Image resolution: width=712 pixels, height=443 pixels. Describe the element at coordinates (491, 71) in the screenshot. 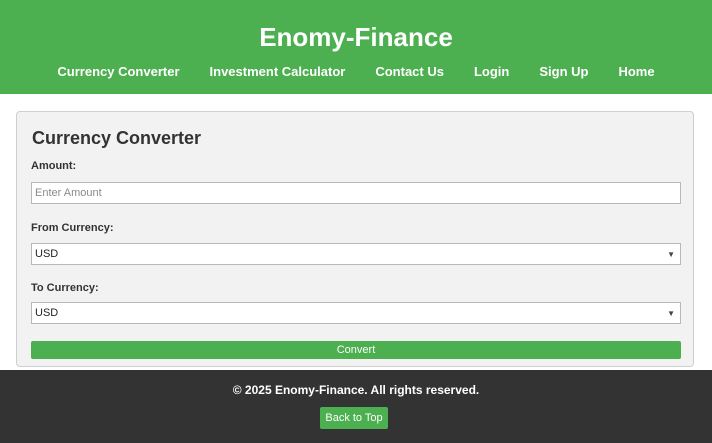

I see `nav-link-login: Login` at that location.